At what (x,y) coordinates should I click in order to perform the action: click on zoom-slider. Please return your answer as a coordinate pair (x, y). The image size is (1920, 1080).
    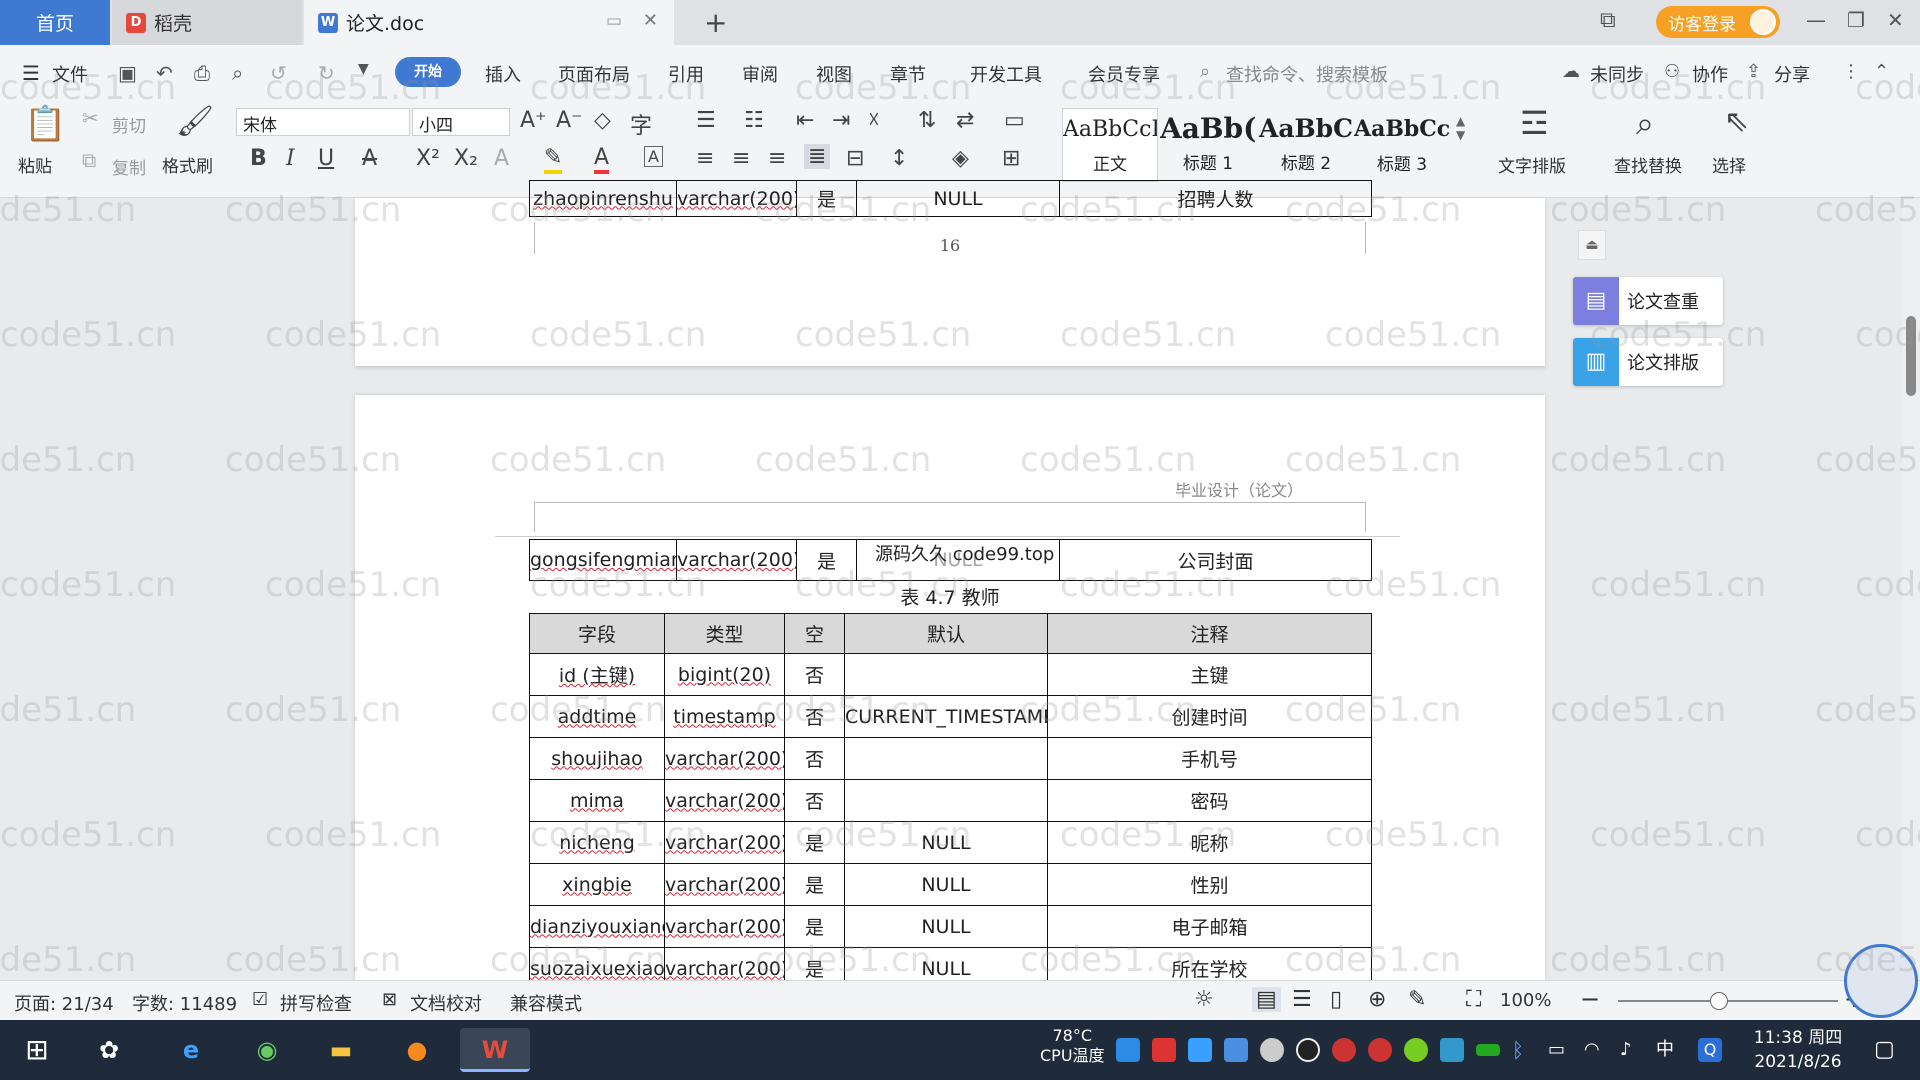
    Looking at the image, I should click on (1728, 1001).